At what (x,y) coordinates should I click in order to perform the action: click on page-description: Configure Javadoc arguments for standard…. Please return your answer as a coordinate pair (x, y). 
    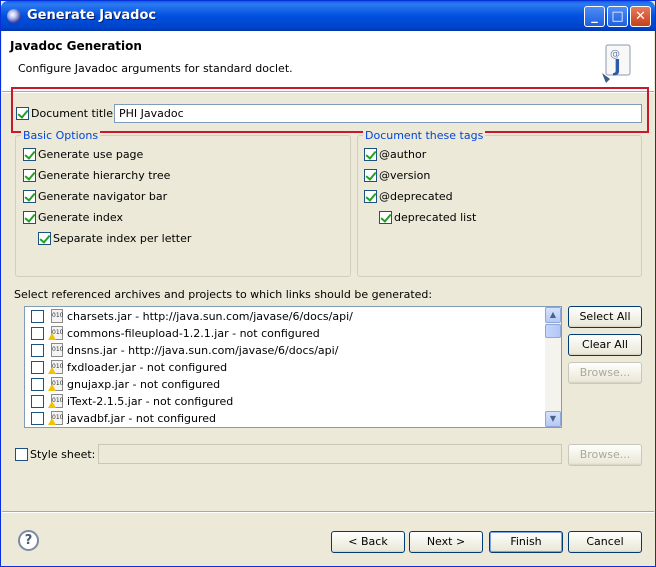
    Looking at the image, I should click on (155, 68).